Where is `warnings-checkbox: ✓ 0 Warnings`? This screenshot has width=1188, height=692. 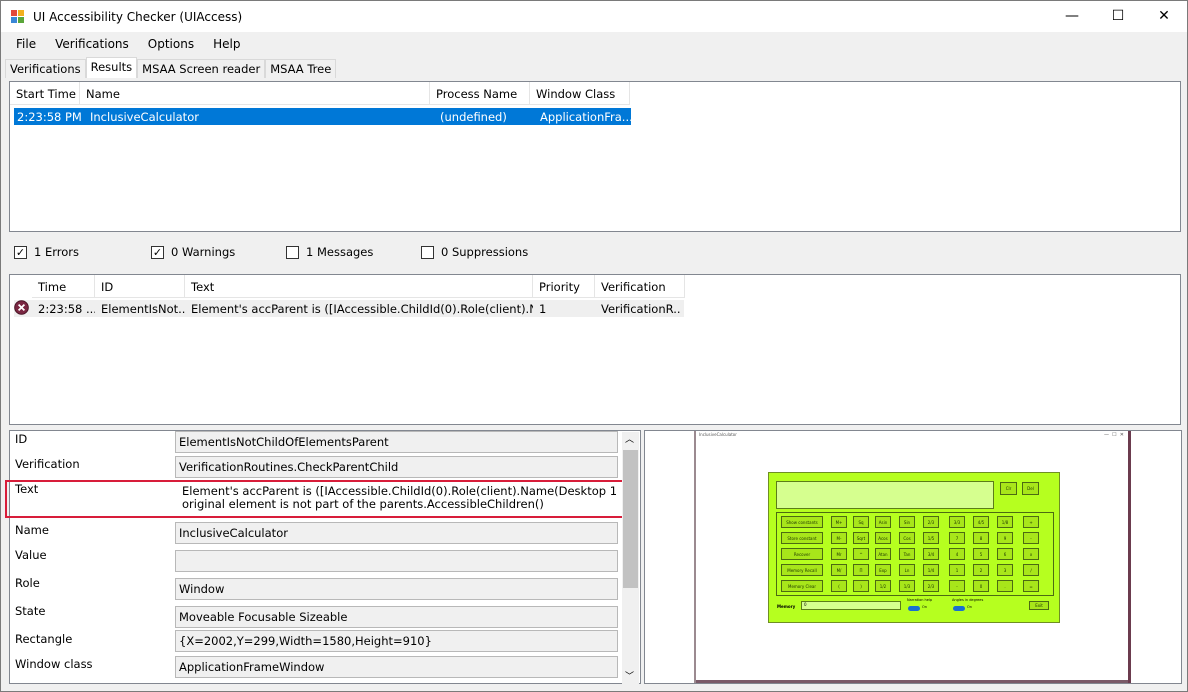 warnings-checkbox: ✓ 0 Warnings is located at coordinates (193, 252).